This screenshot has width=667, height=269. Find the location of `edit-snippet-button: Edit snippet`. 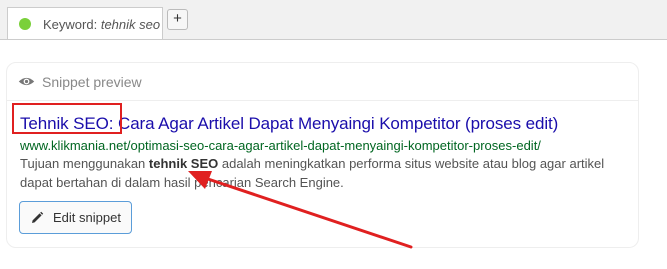

edit-snippet-button: Edit snippet is located at coordinates (75, 217).